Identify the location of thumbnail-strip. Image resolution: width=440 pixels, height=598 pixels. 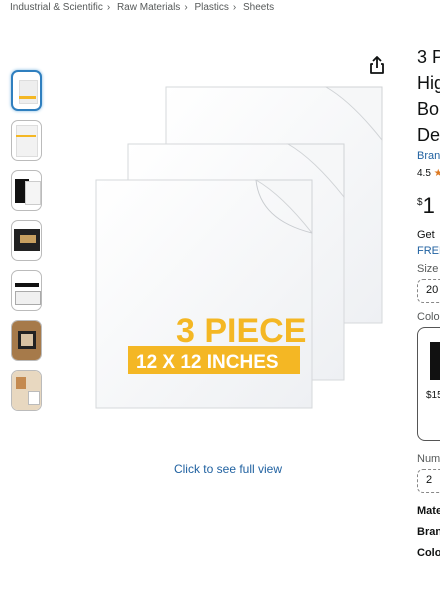
(26, 245).